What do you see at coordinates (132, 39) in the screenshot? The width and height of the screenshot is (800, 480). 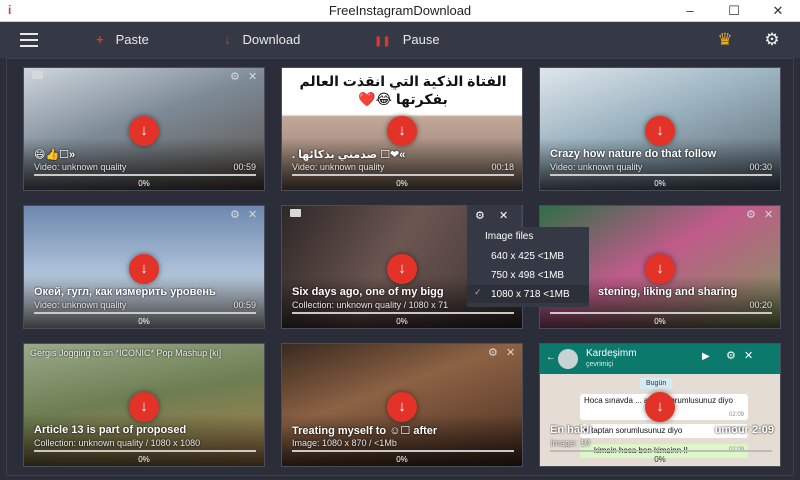 I see `paste-label: Paste` at bounding box center [132, 39].